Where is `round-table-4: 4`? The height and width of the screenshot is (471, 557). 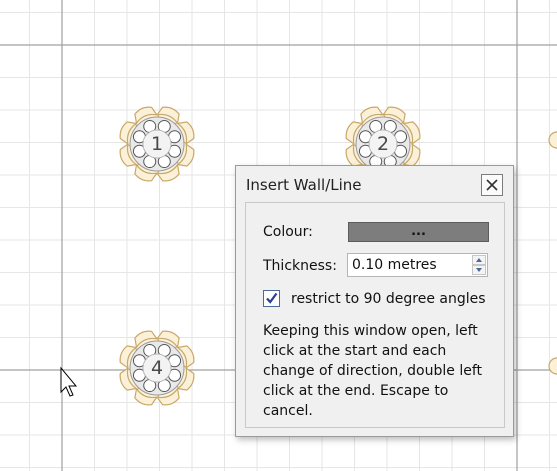
round-table-4: 4 is located at coordinates (157, 368).